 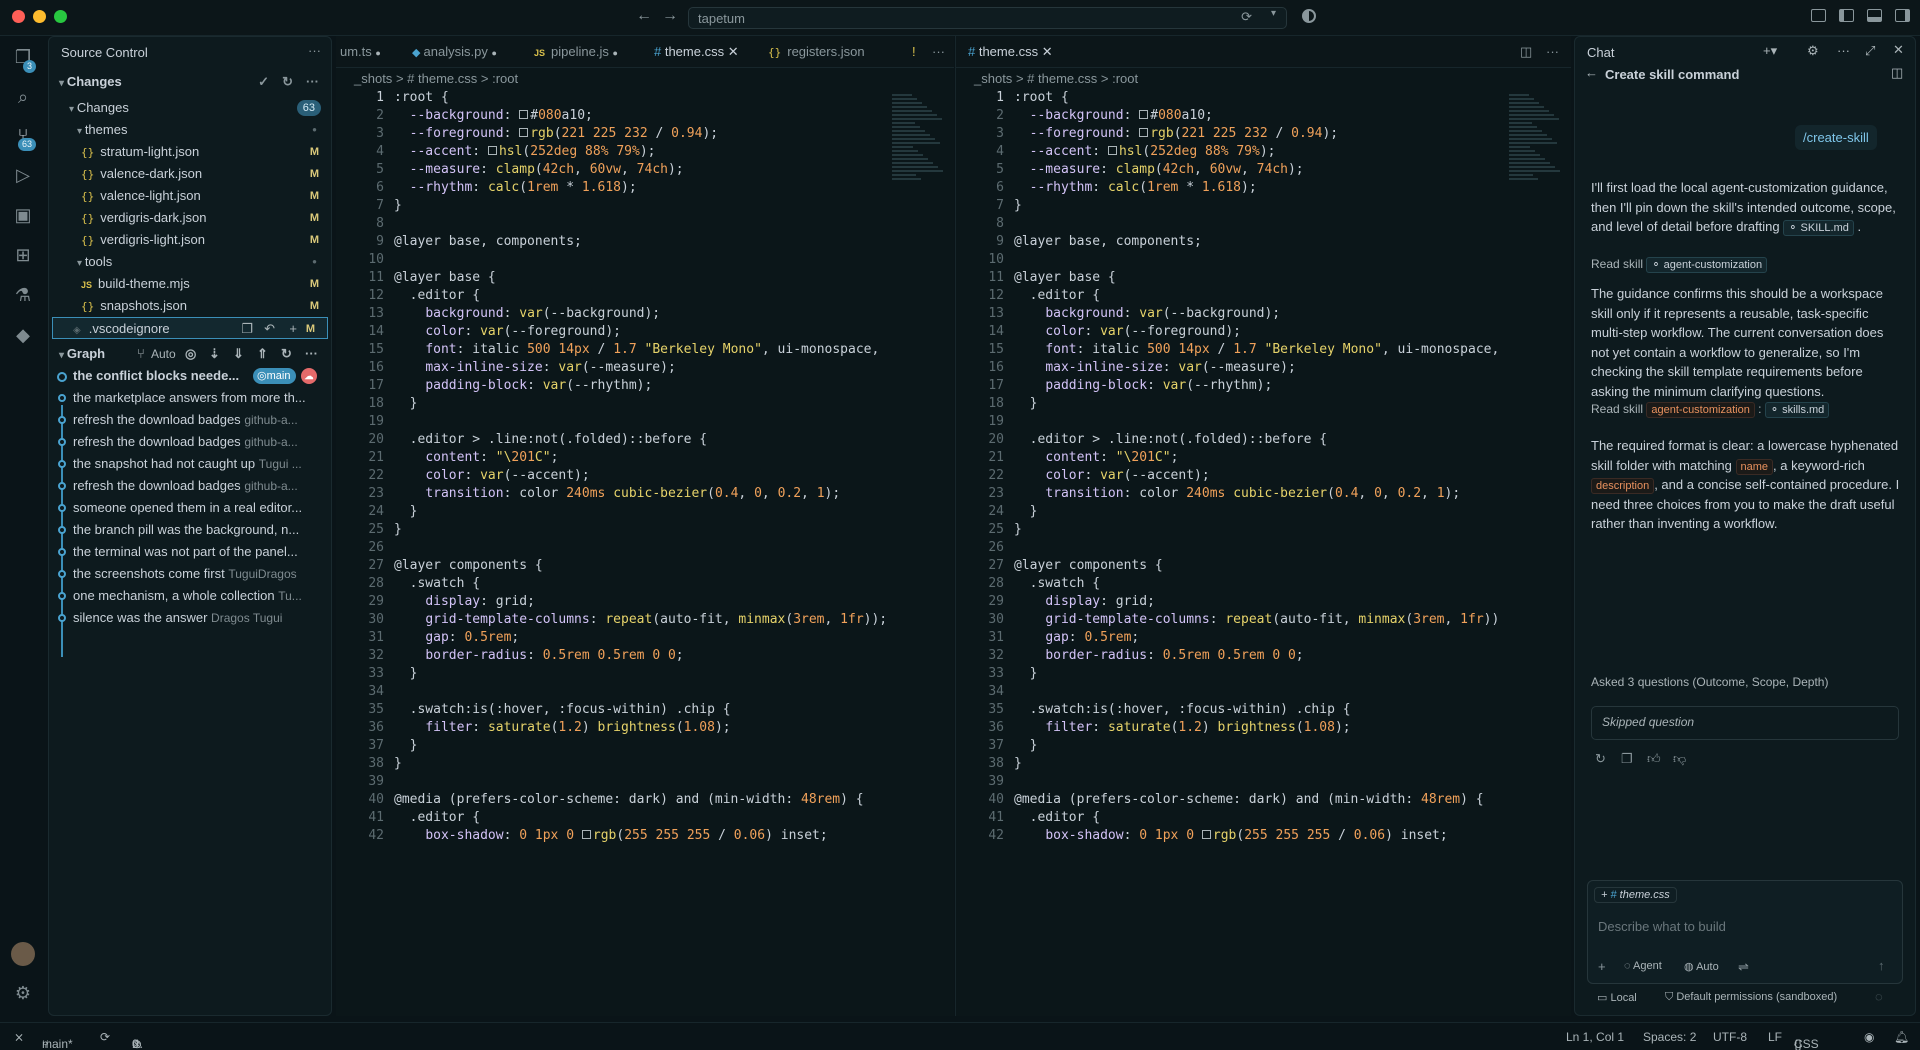 I want to click on copilot-icon: ⟳, so click(x=1246, y=17).